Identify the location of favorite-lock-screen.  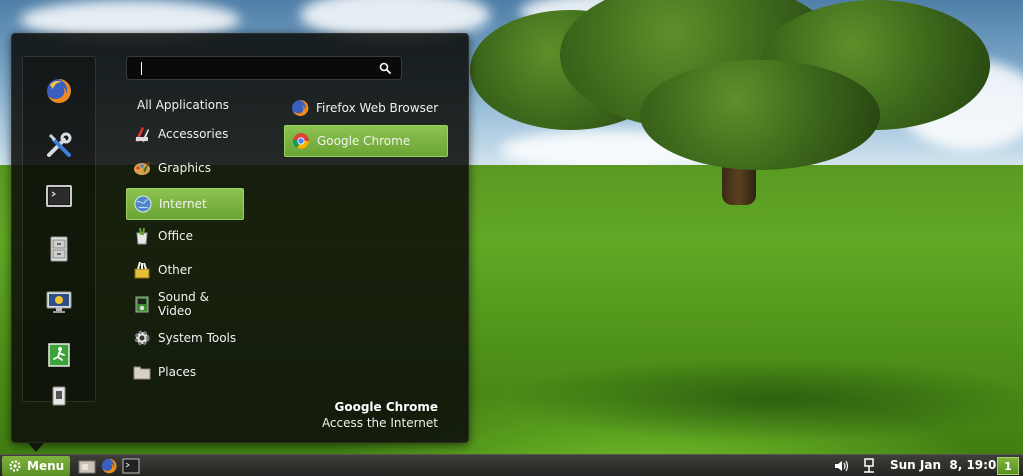
(59, 302).